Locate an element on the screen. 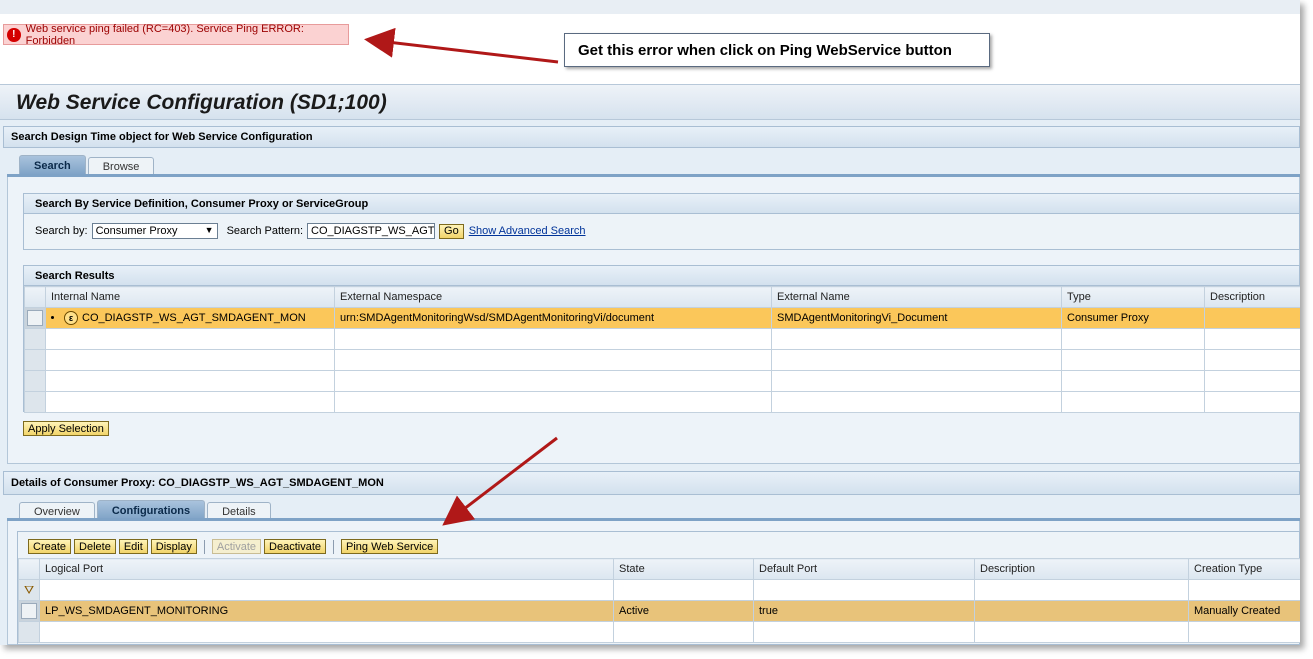 The width and height of the screenshot is (1313, 659). table-cell: true is located at coordinates (864, 611).